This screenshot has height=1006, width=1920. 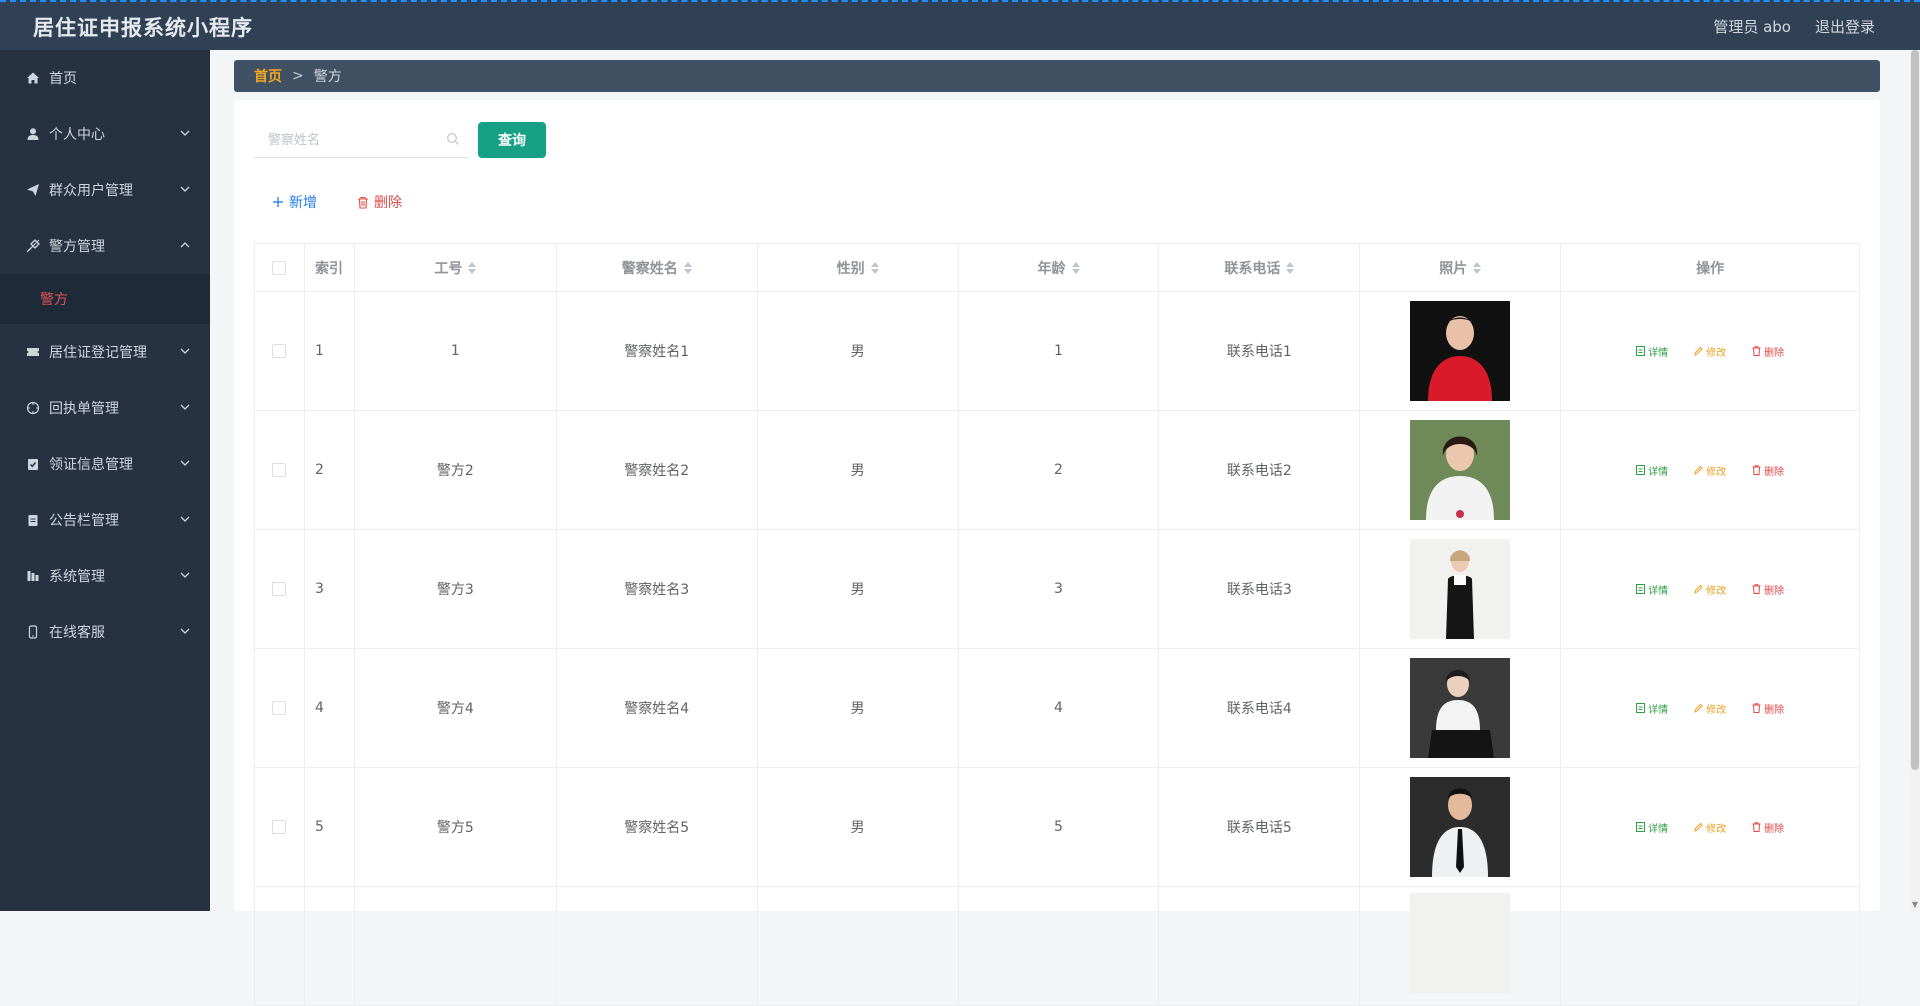 I want to click on query-button: 查询, so click(x=512, y=140).